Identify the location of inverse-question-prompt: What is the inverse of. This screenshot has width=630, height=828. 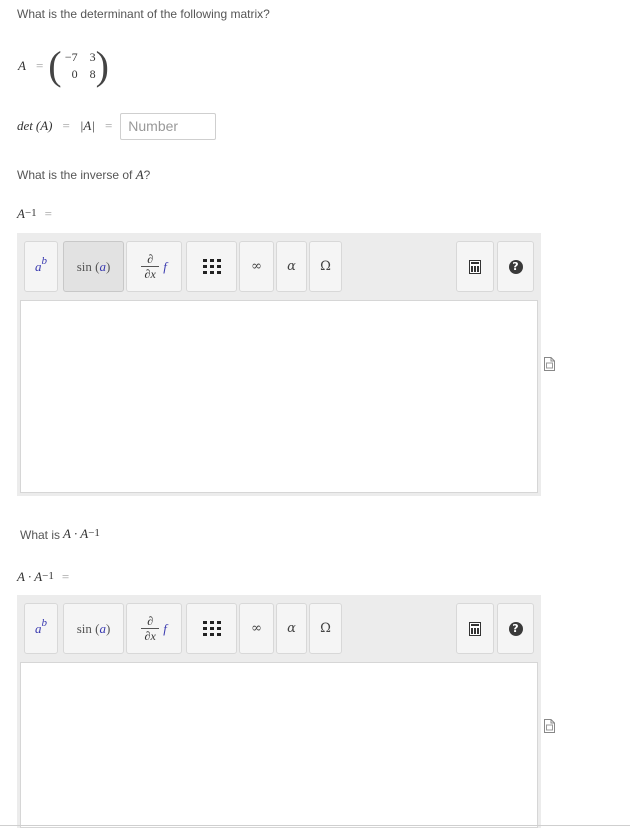
(76, 175).